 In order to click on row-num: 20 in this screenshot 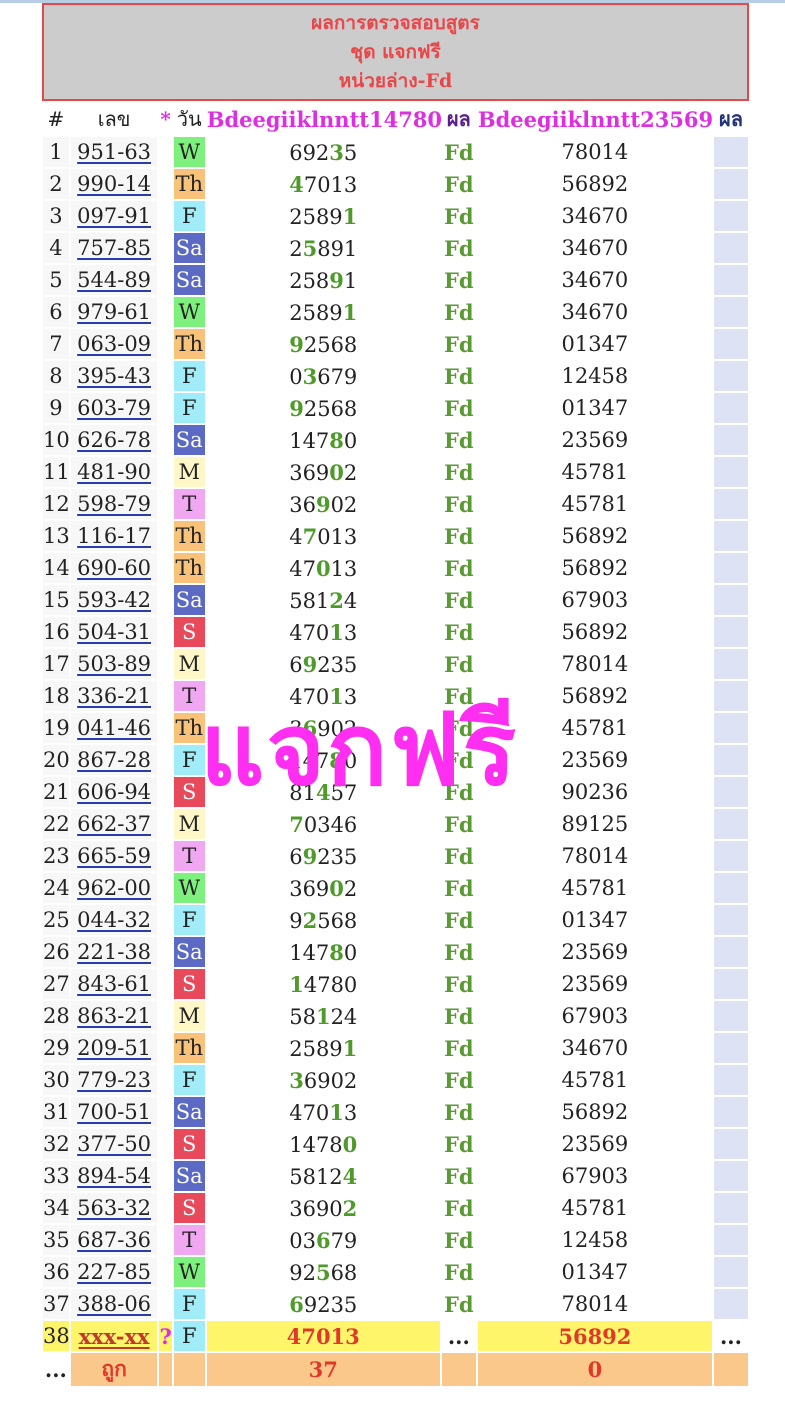, I will do `click(56, 760)`.